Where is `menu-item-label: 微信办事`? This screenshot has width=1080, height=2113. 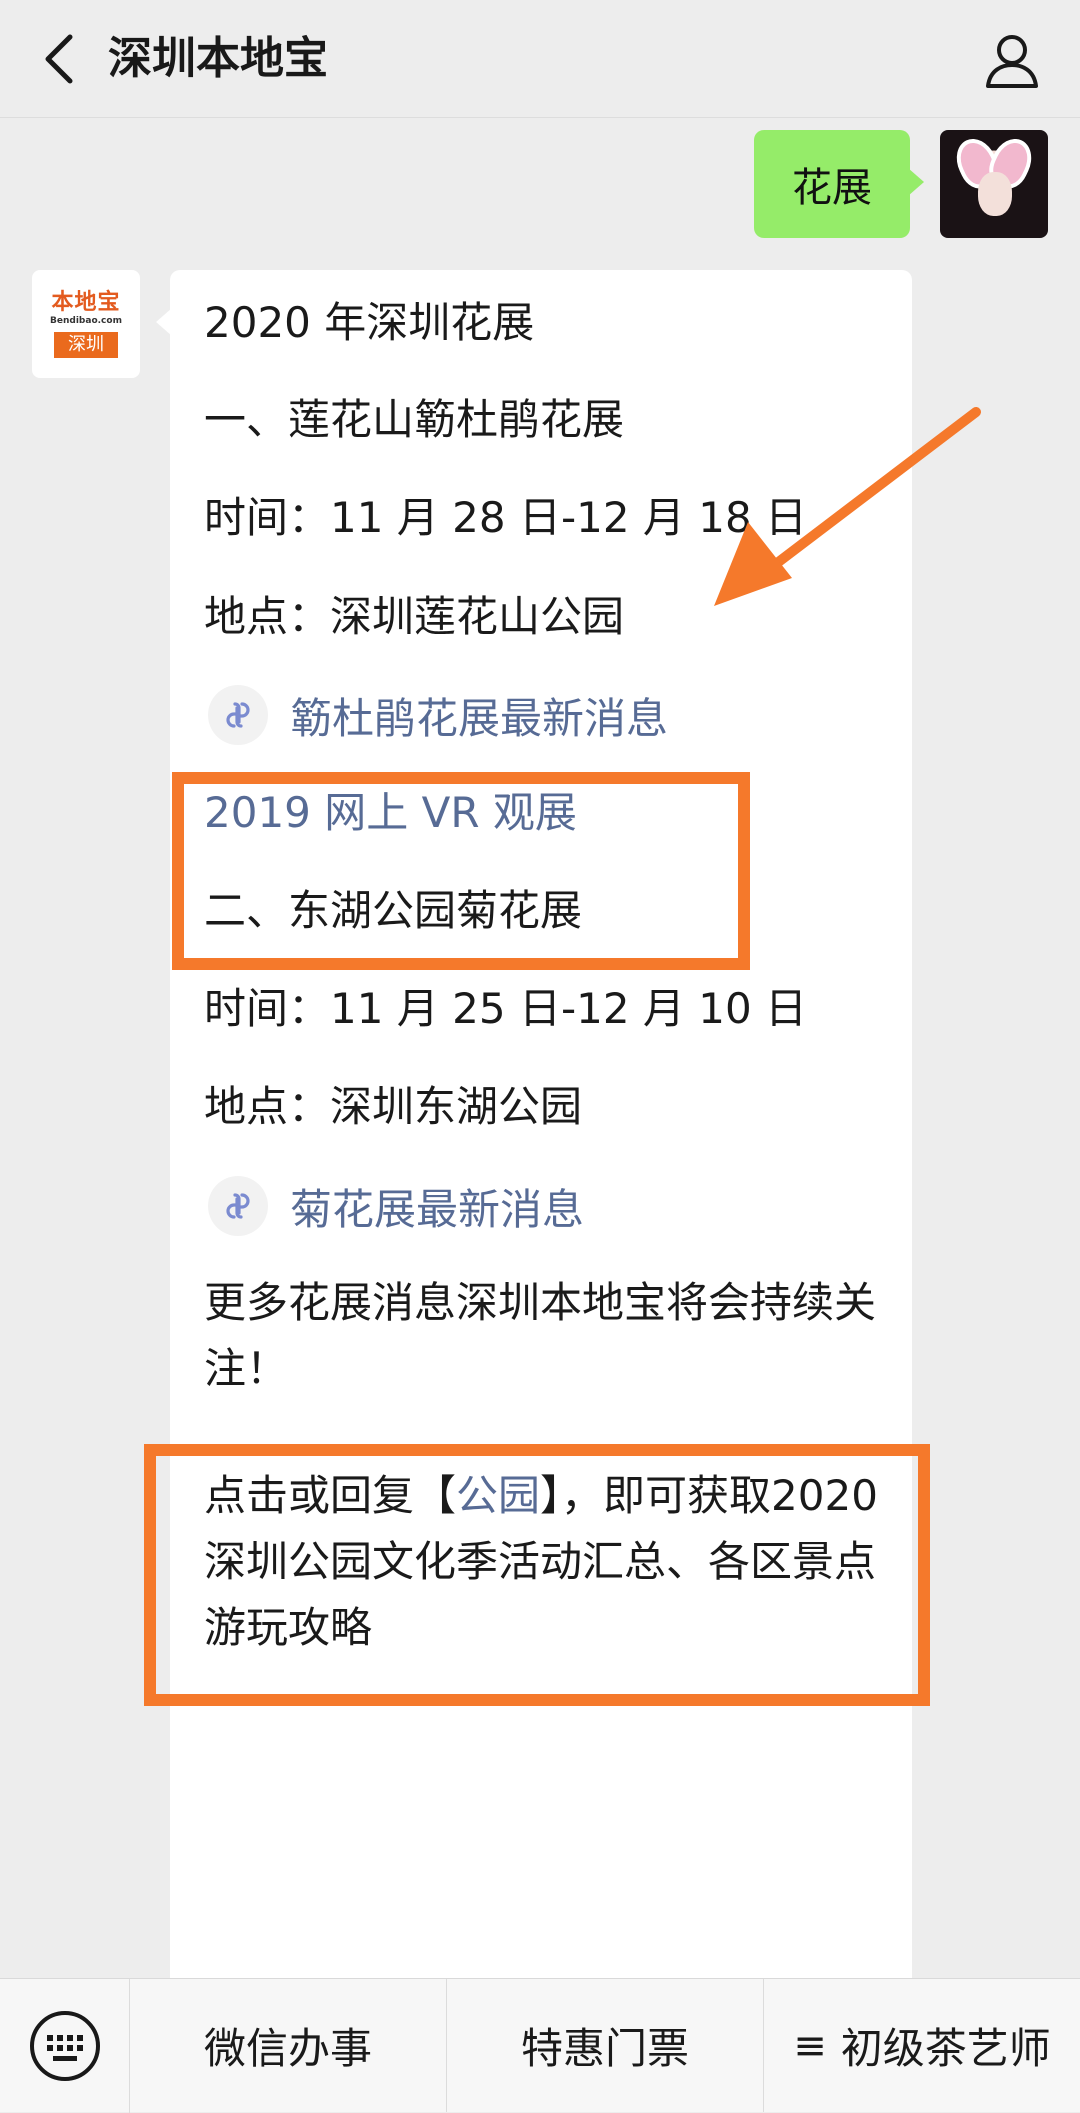
menu-item-label: 微信办事 is located at coordinates (287, 2048).